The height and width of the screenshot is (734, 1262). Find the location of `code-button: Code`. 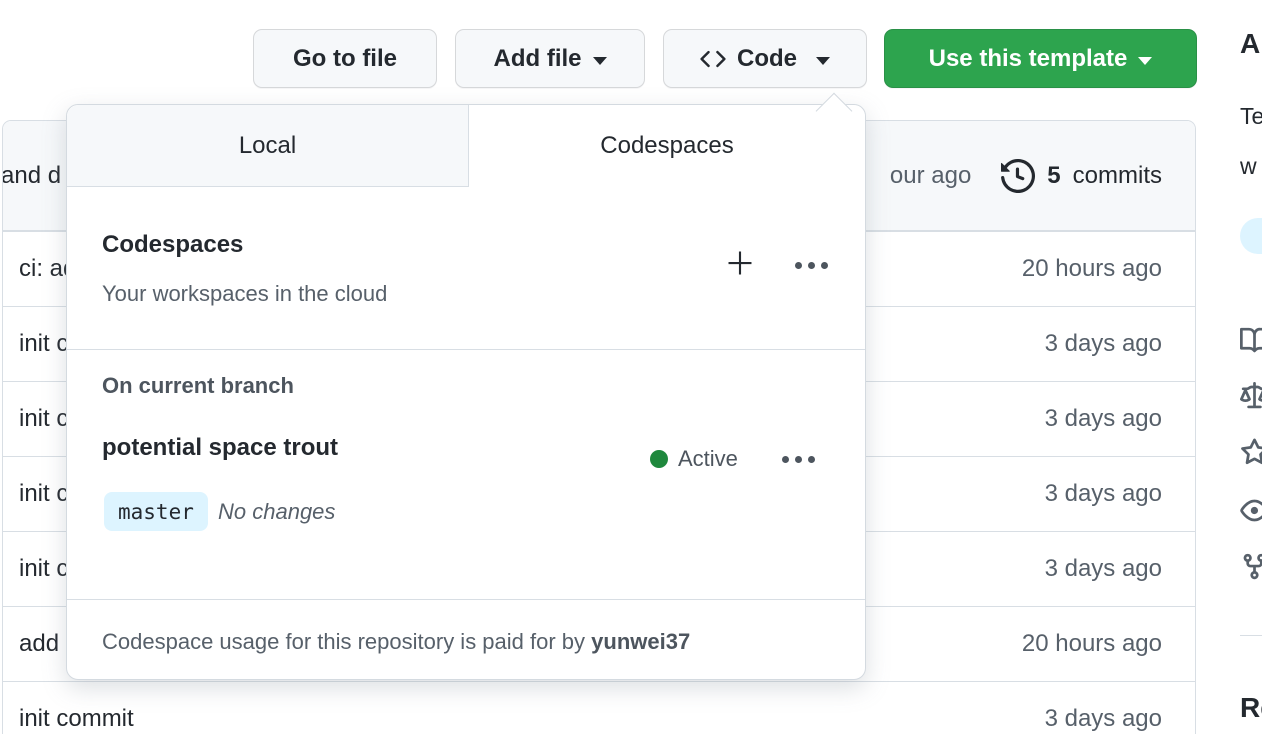

code-button: Code is located at coordinates (765, 58).